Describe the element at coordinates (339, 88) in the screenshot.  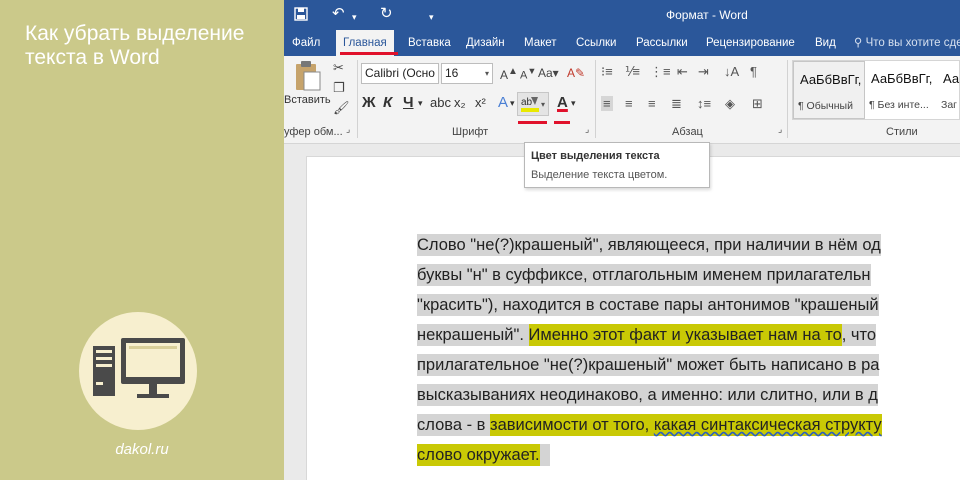
I see `copy-icon: ❐` at that location.